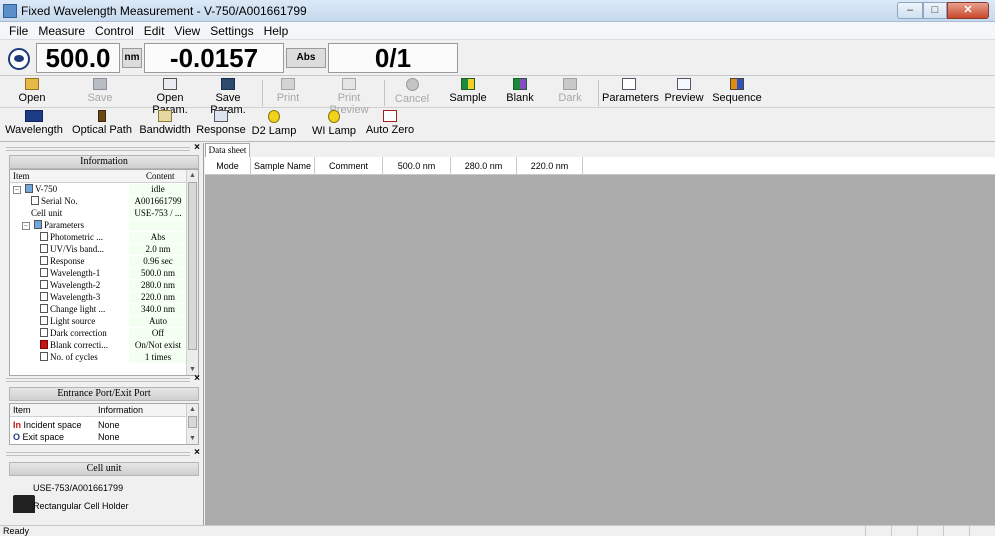 This screenshot has width=995, height=536. What do you see at coordinates (18, 31) in the screenshot?
I see `menu-file: File` at bounding box center [18, 31].